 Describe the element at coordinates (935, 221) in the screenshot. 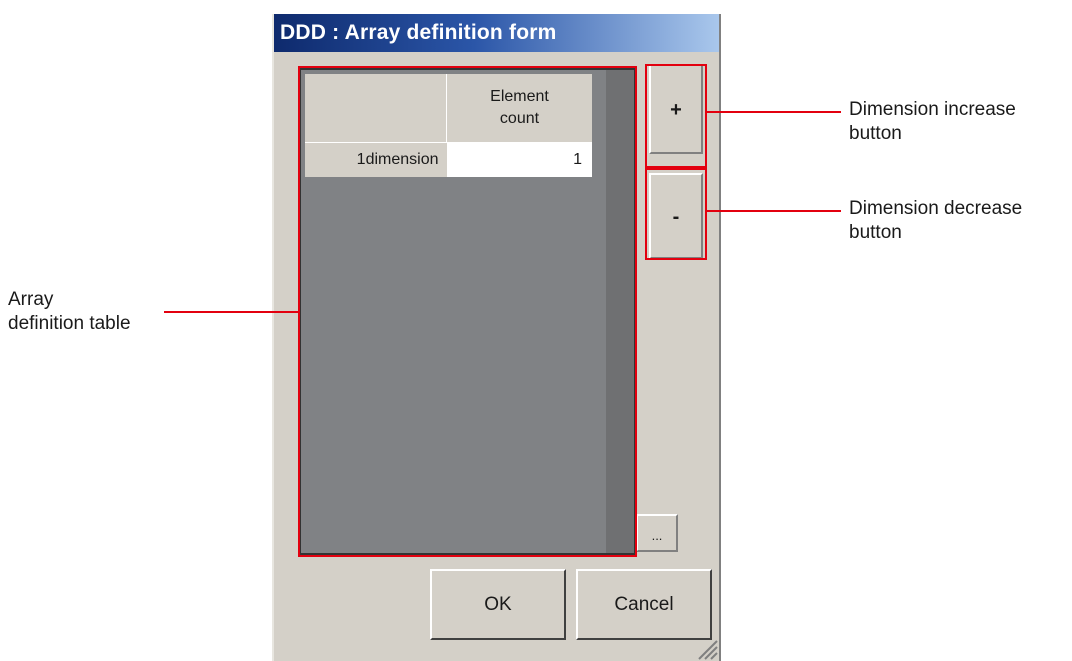

I see `callout-decrease: Dimension decrease button` at that location.